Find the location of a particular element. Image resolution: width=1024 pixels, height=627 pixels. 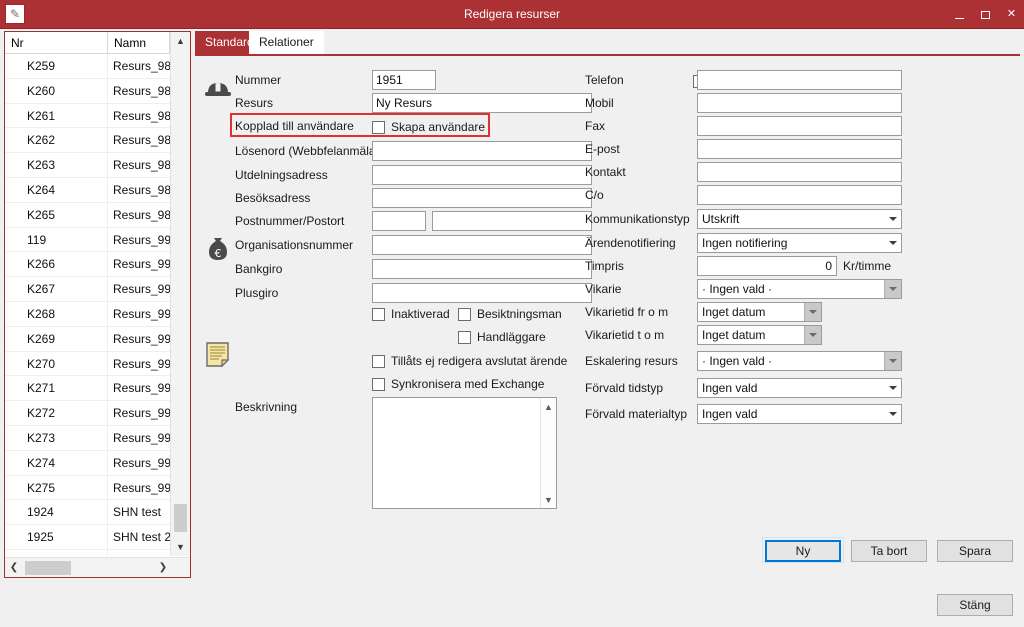

cell-nr: K274 is located at coordinates (56, 462).